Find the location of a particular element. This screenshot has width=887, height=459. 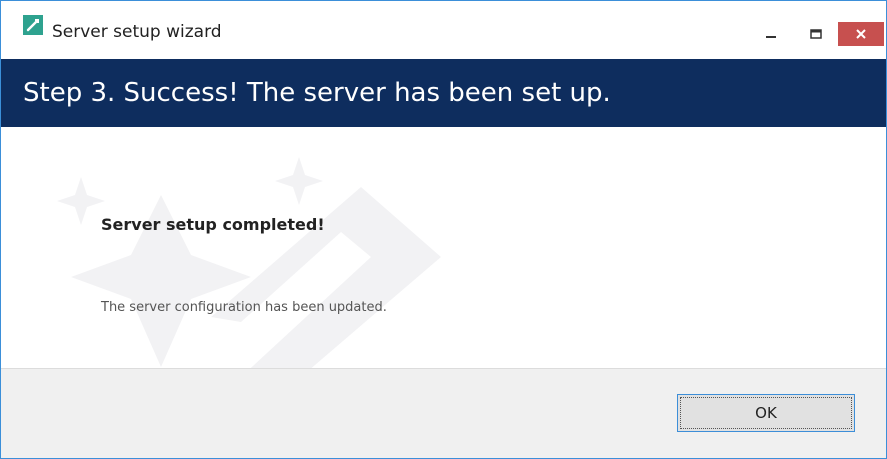

maximize-icon is located at coordinates (816, 34).